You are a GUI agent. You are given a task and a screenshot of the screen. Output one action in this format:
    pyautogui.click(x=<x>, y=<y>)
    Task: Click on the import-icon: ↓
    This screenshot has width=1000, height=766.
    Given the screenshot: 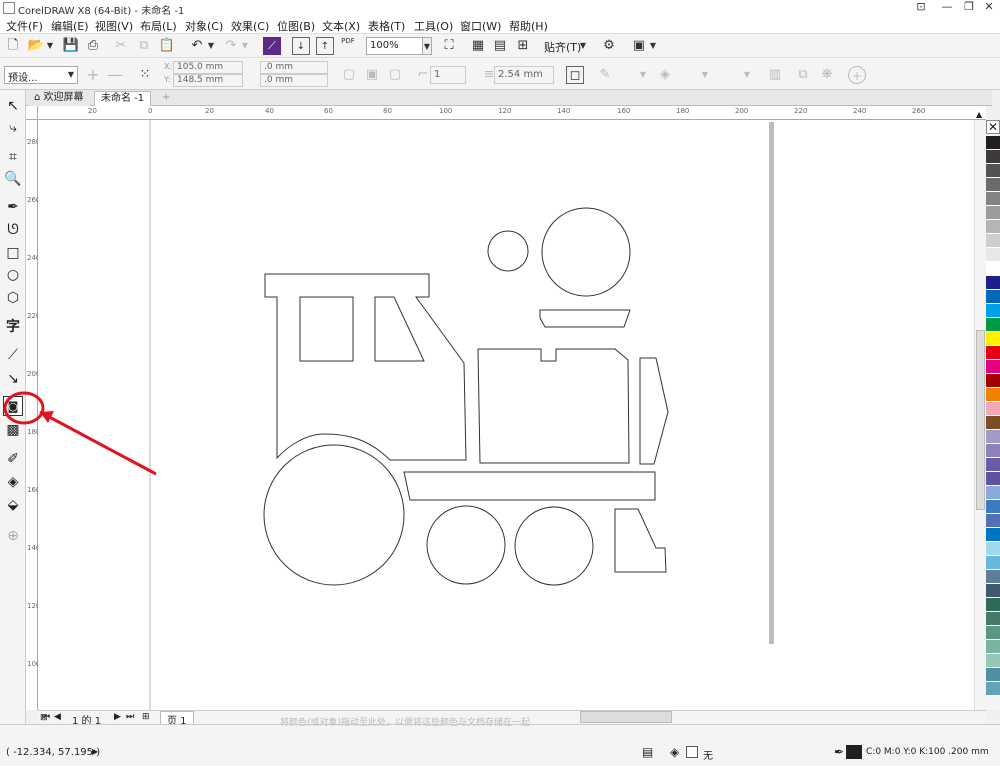 What is the action you would take?
    pyautogui.click(x=301, y=46)
    